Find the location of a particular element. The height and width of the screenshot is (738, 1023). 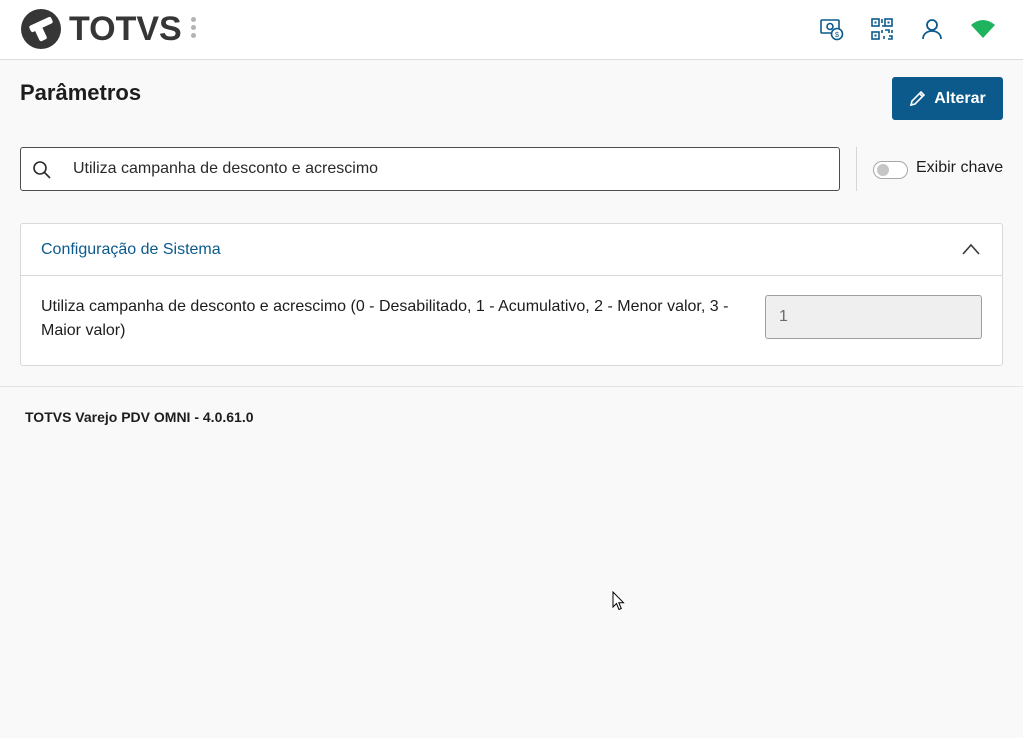

divider is located at coordinates (856, 169).